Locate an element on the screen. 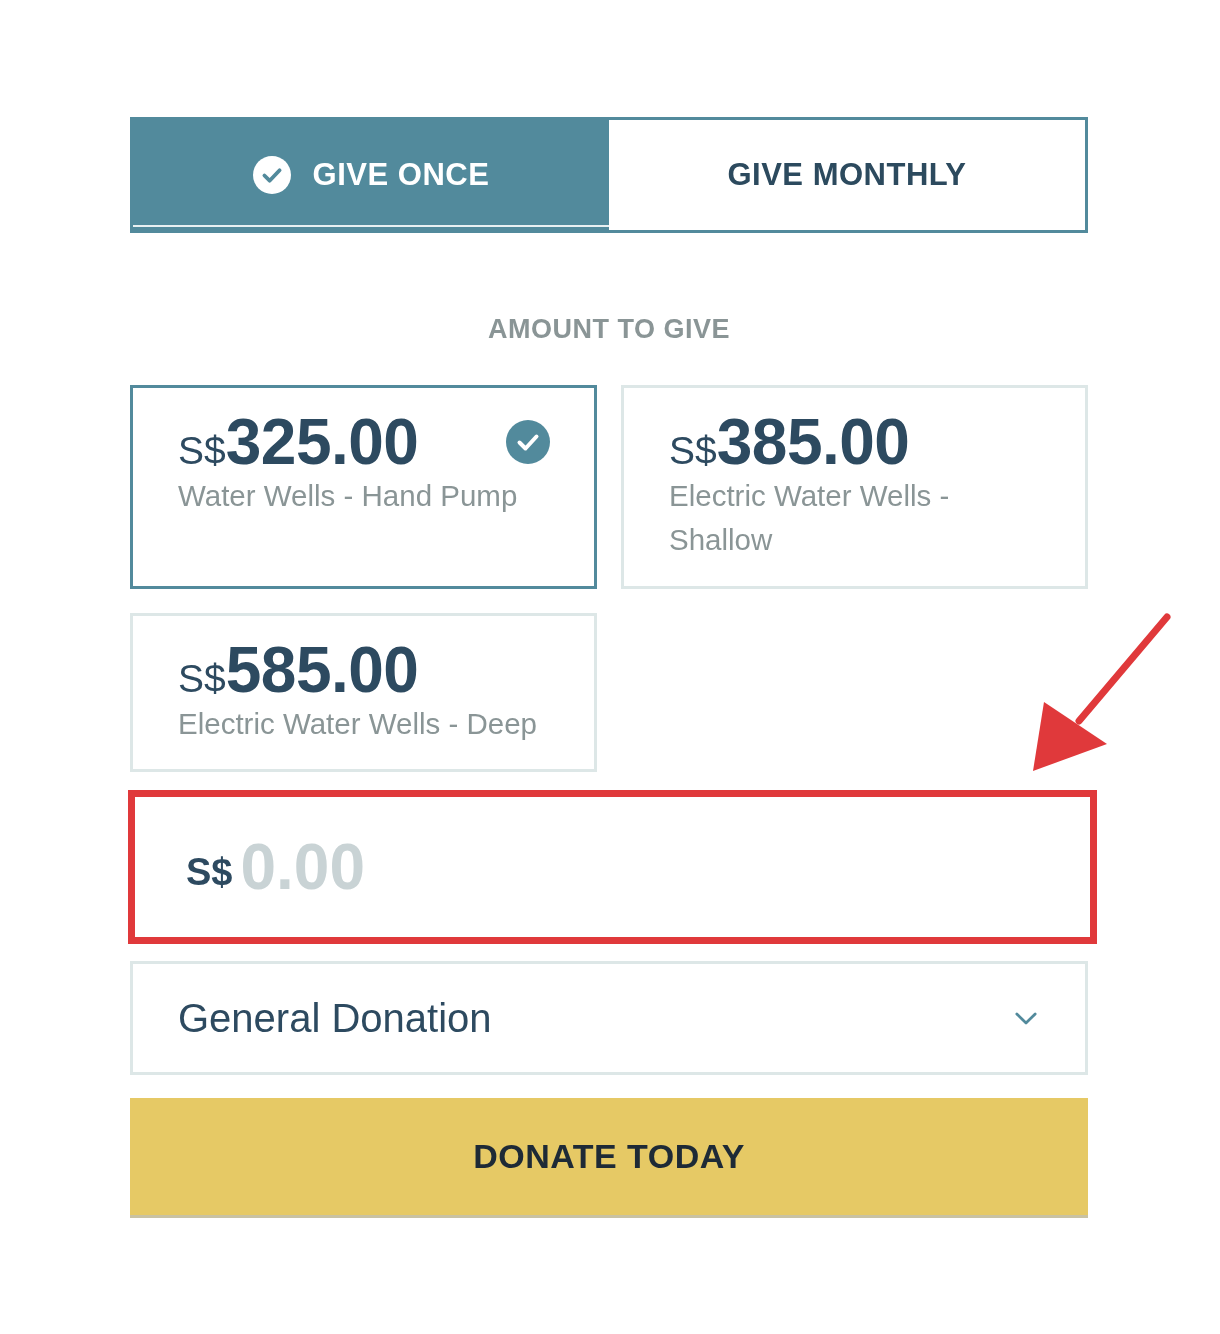 This screenshot has height=1334, width=1220. amount-option-card: S$585.00 Electric Water Wells - Deep is located at coordinates (363, 692).